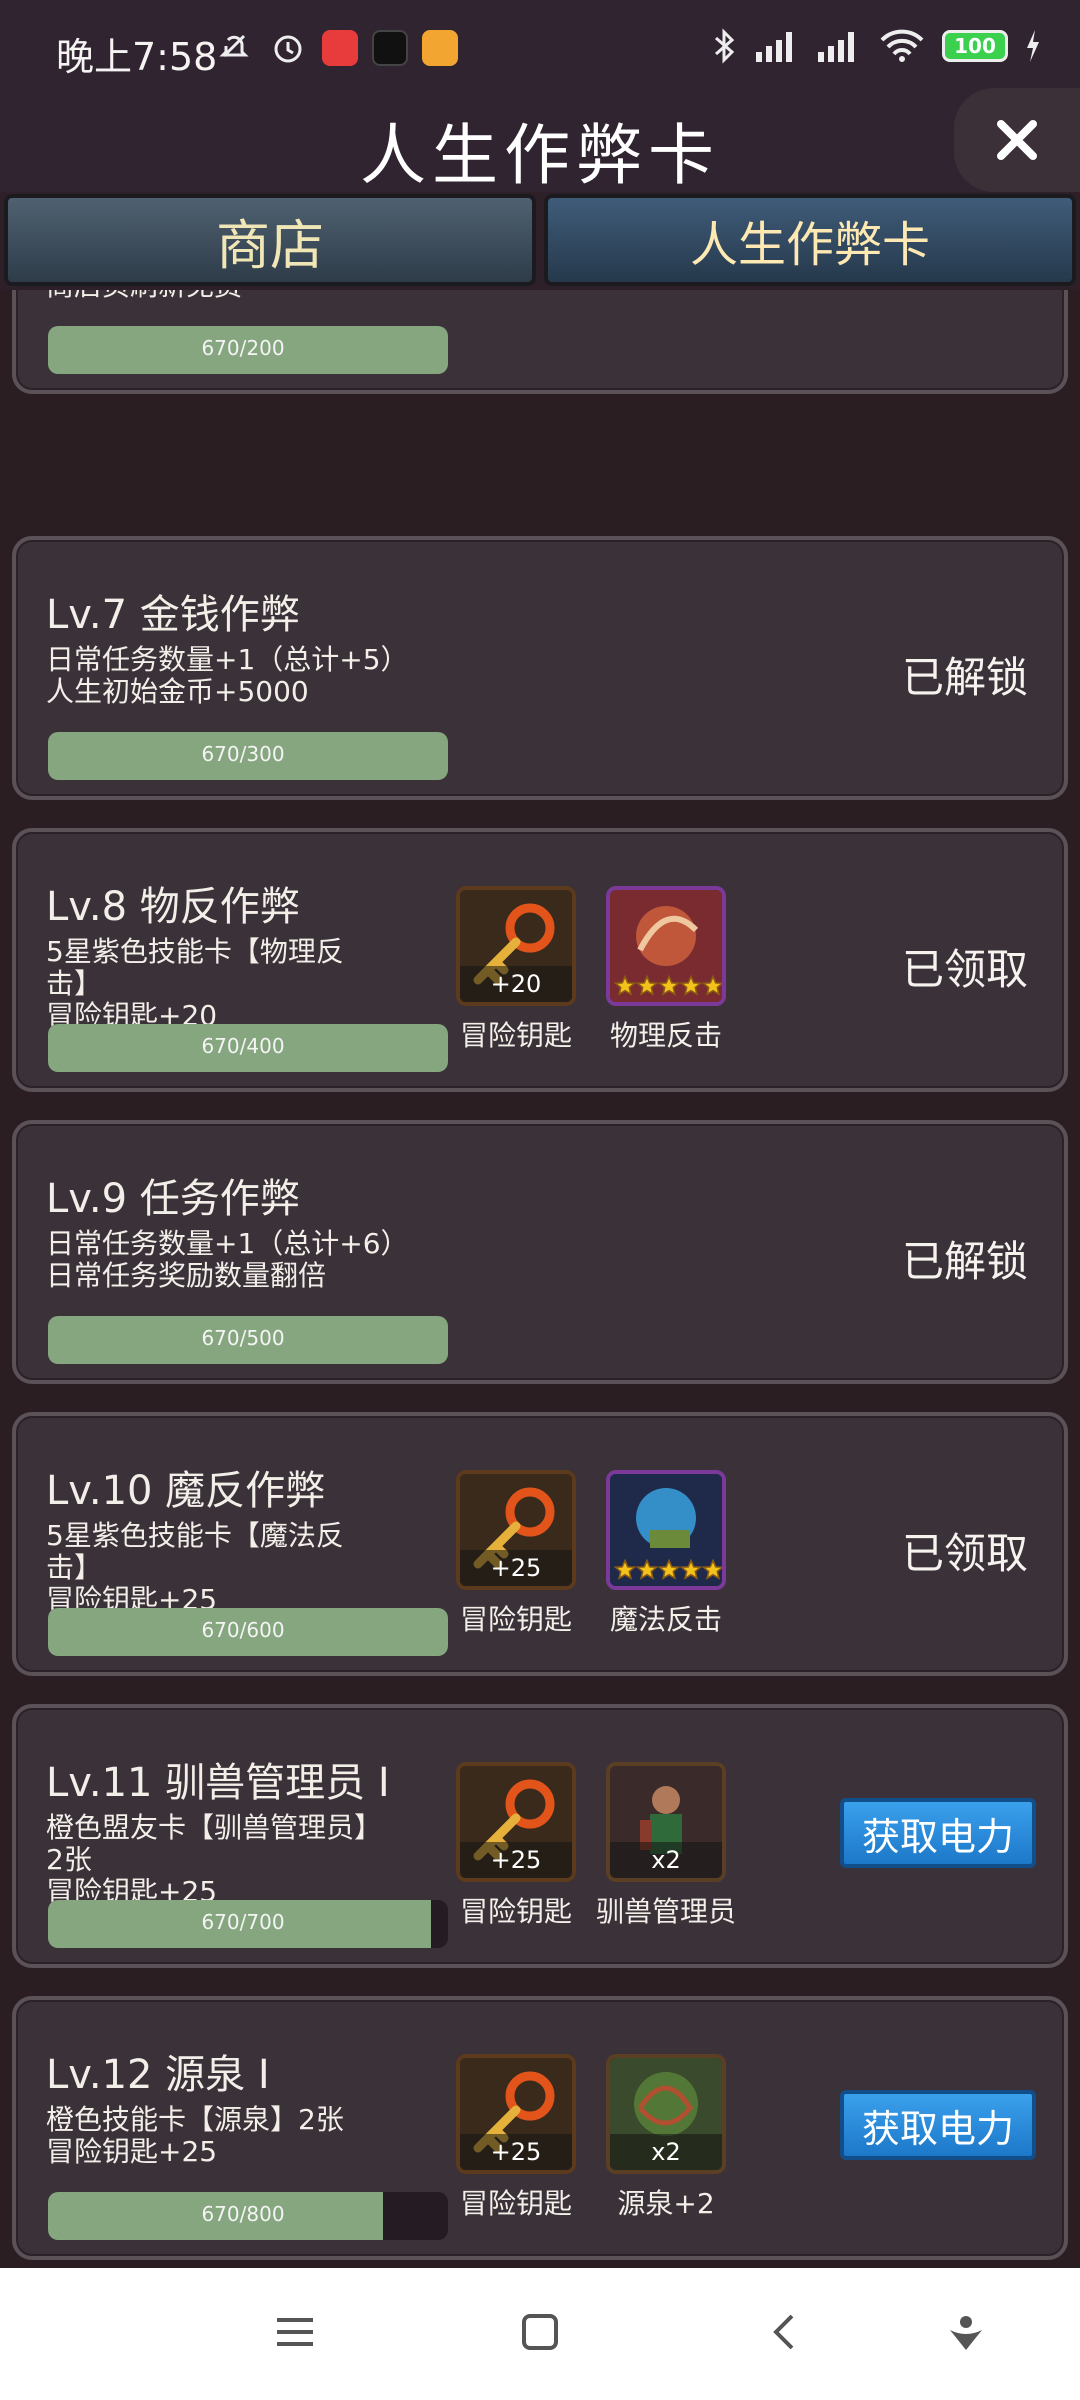 The image size is (1080, 2400). What do you see at coordinates (243, 348) in the screenshot?
I see `progress-text: 670/200` at bounding box center [243, 348].